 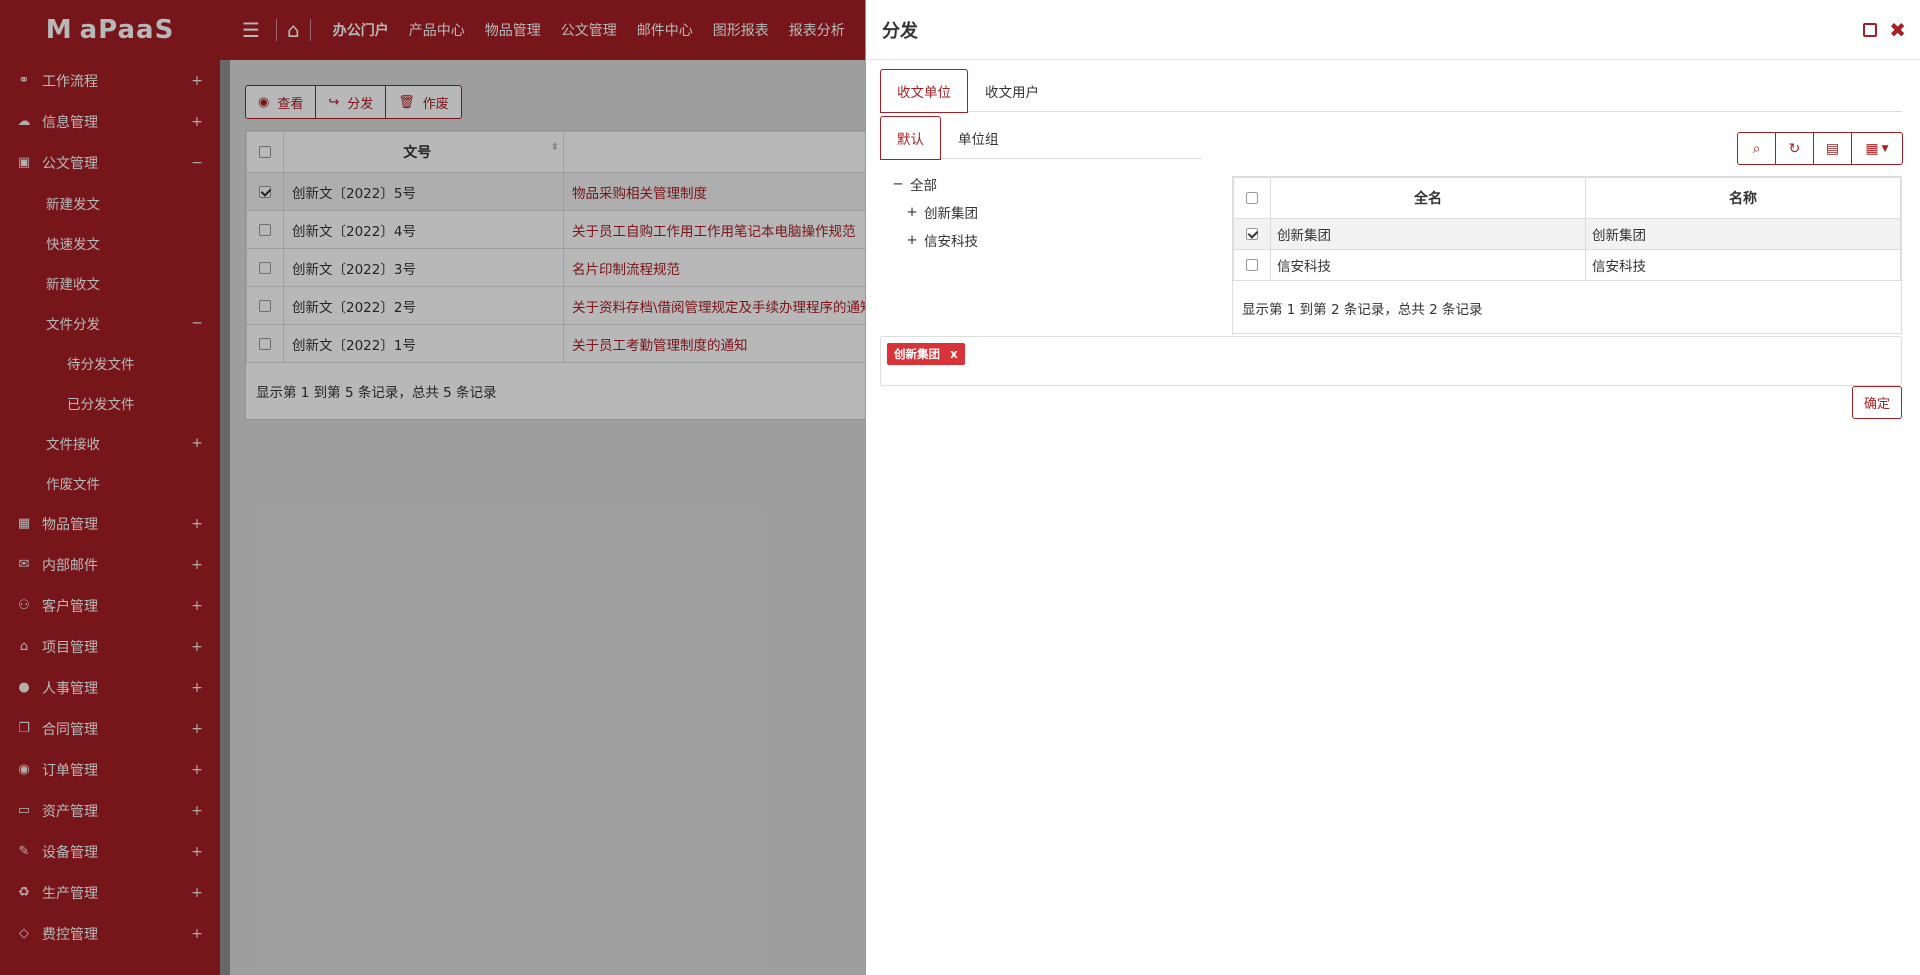 What do you see at coordinates (1428, 198) in the screenshot?
I see `column-header-fullname: 全名` at bounding box center [1428, 198].